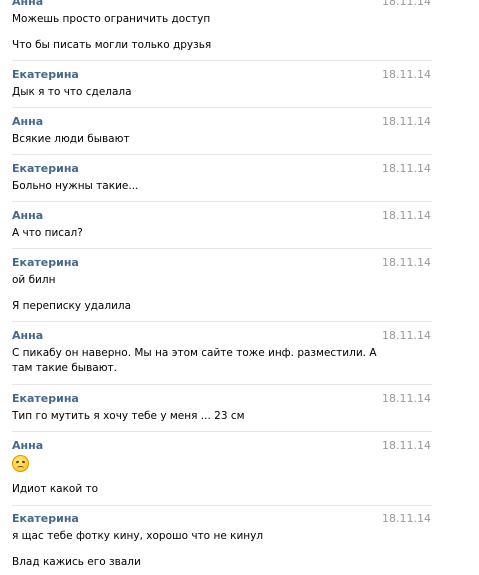 This screenshot has width=479, height=575. Describe the element at coordinates (47, 233) in the screenshot. I see `message-text: А что писал?` at that location.